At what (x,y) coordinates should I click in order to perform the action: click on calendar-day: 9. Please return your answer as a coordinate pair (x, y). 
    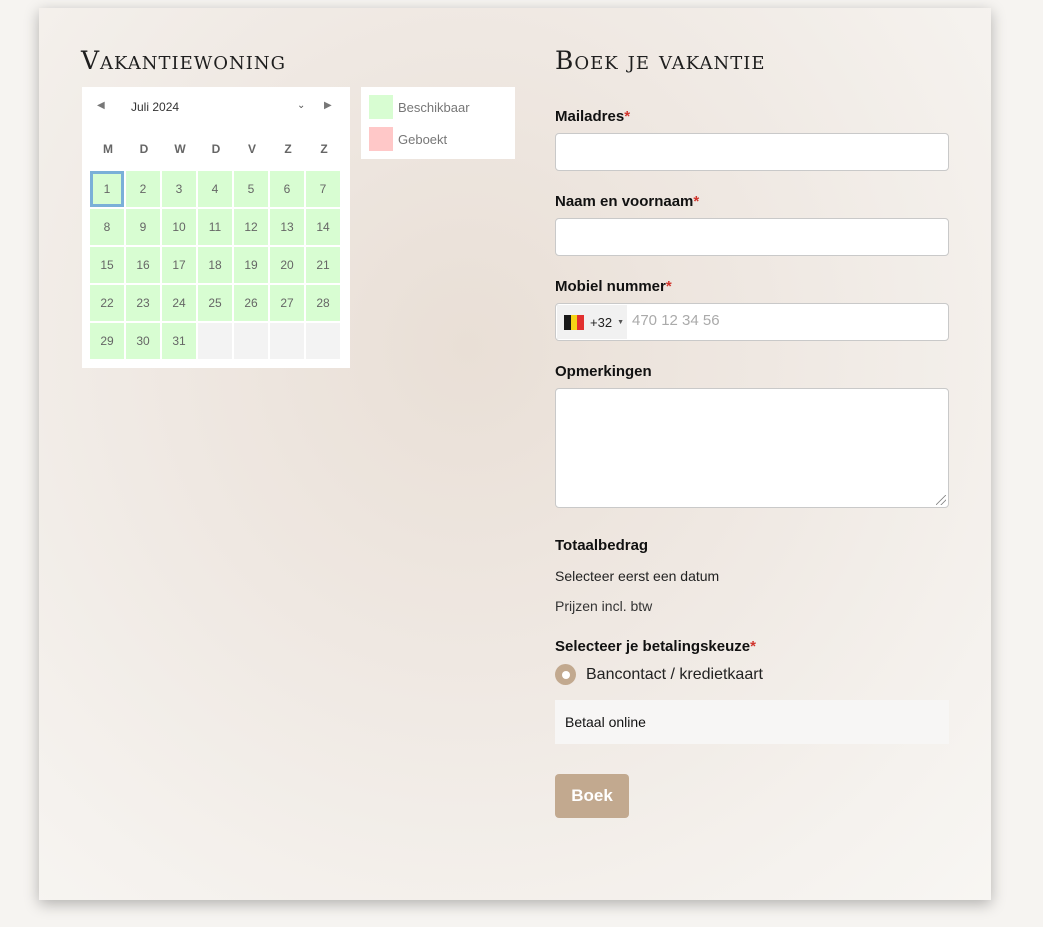
    Looking at the image, I should click on (143, 227).